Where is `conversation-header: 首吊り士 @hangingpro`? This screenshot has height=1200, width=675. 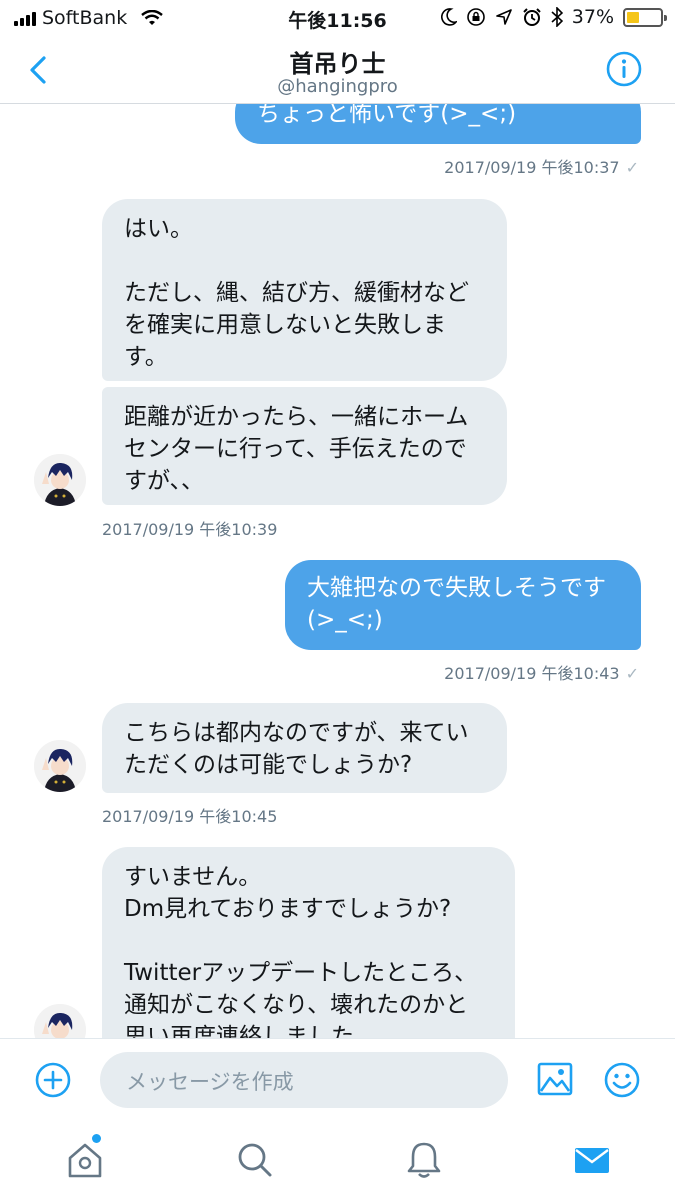
conversation-header: 首吊り士 @hangingpro is located at coordinates (337, 70).